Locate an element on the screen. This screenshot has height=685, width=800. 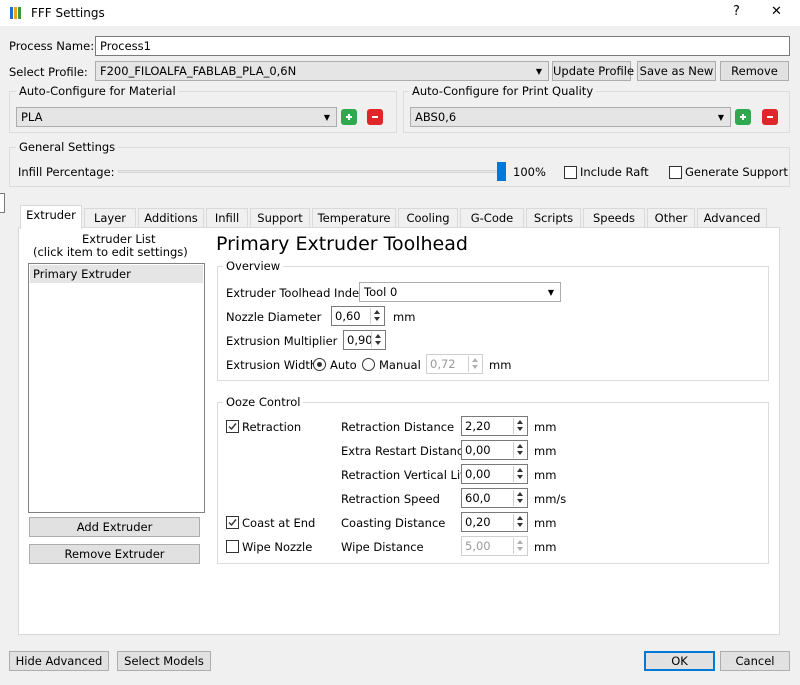
retraction-vertical-lift-unit: mm is located at coordinates (545, 475).